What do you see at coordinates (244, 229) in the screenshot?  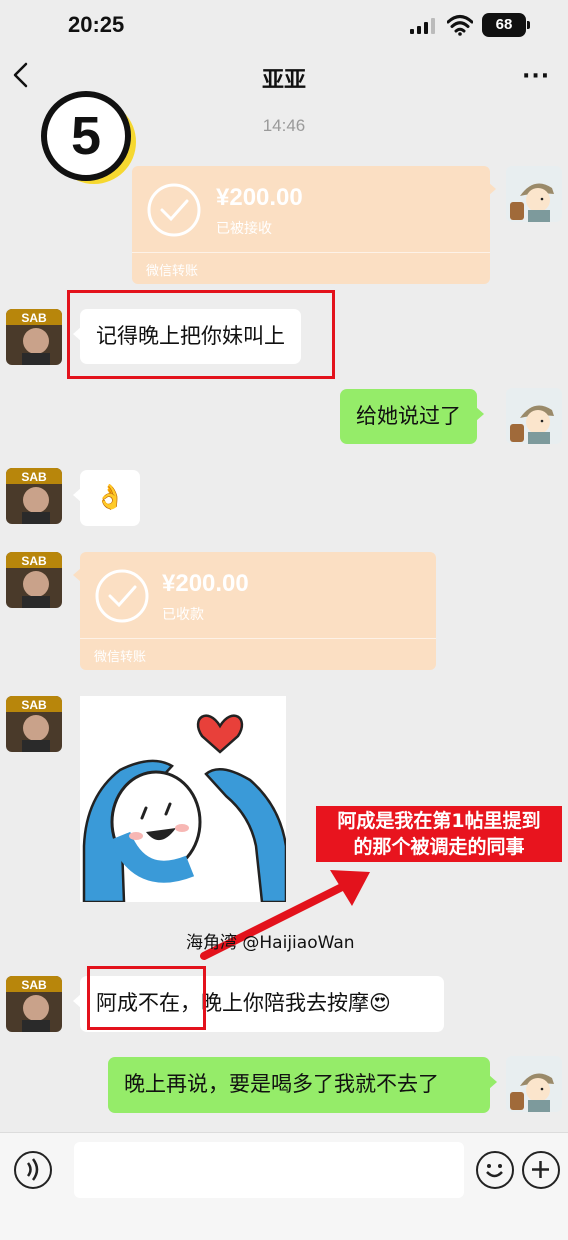 I see `transfer-status: 已被接收` at bounding box center [244, 229].